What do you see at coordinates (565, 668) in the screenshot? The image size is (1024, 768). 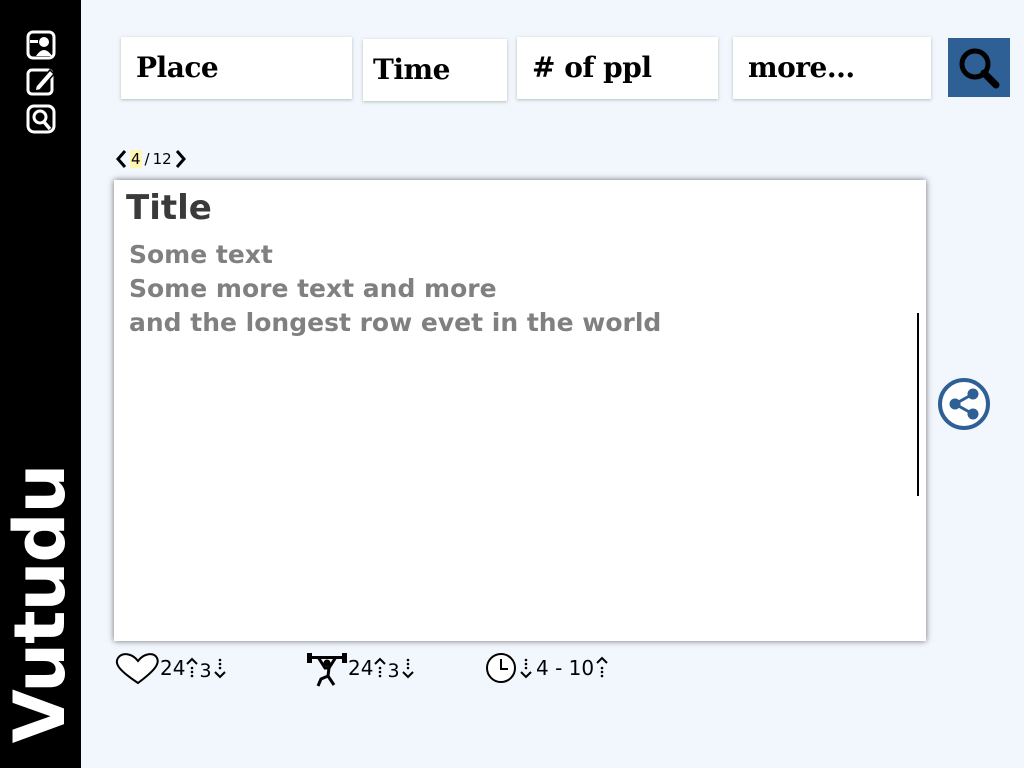 I see `duration-range: 4 - 10` at bounding box center [565, 668].